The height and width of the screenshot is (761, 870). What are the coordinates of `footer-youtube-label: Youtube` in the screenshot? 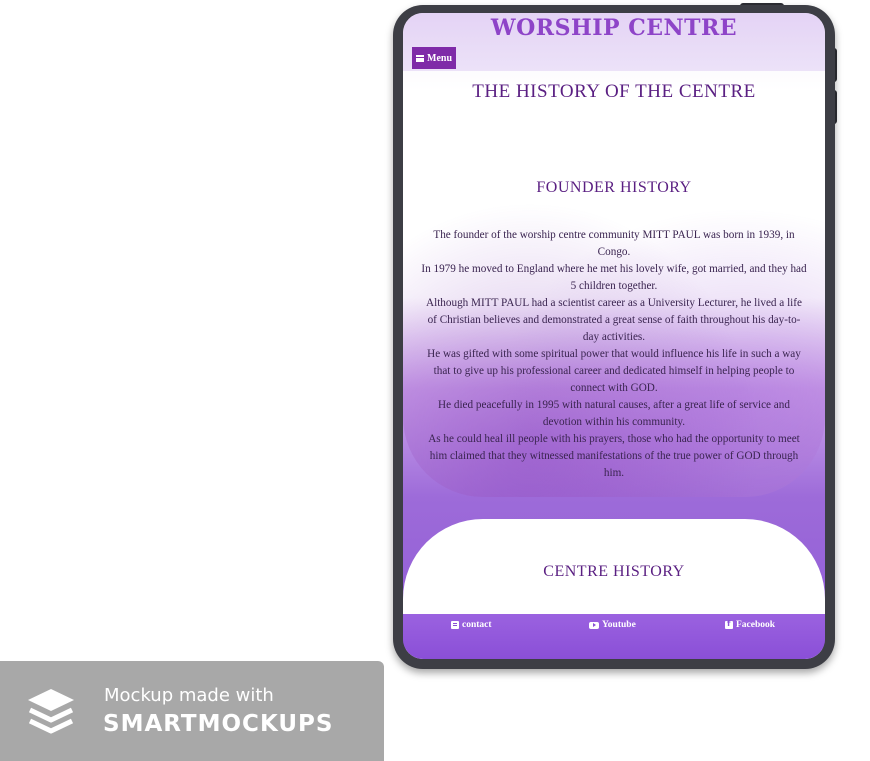 It's located at (619, 625).